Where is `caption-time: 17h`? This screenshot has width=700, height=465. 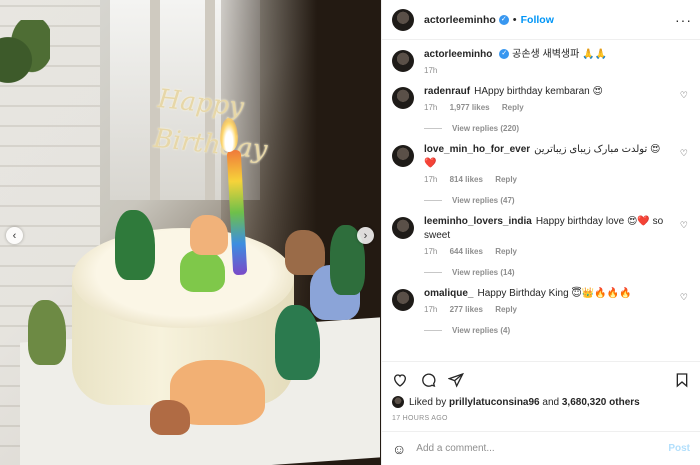
caption-time: 17h is located at coordinates (431, 70).